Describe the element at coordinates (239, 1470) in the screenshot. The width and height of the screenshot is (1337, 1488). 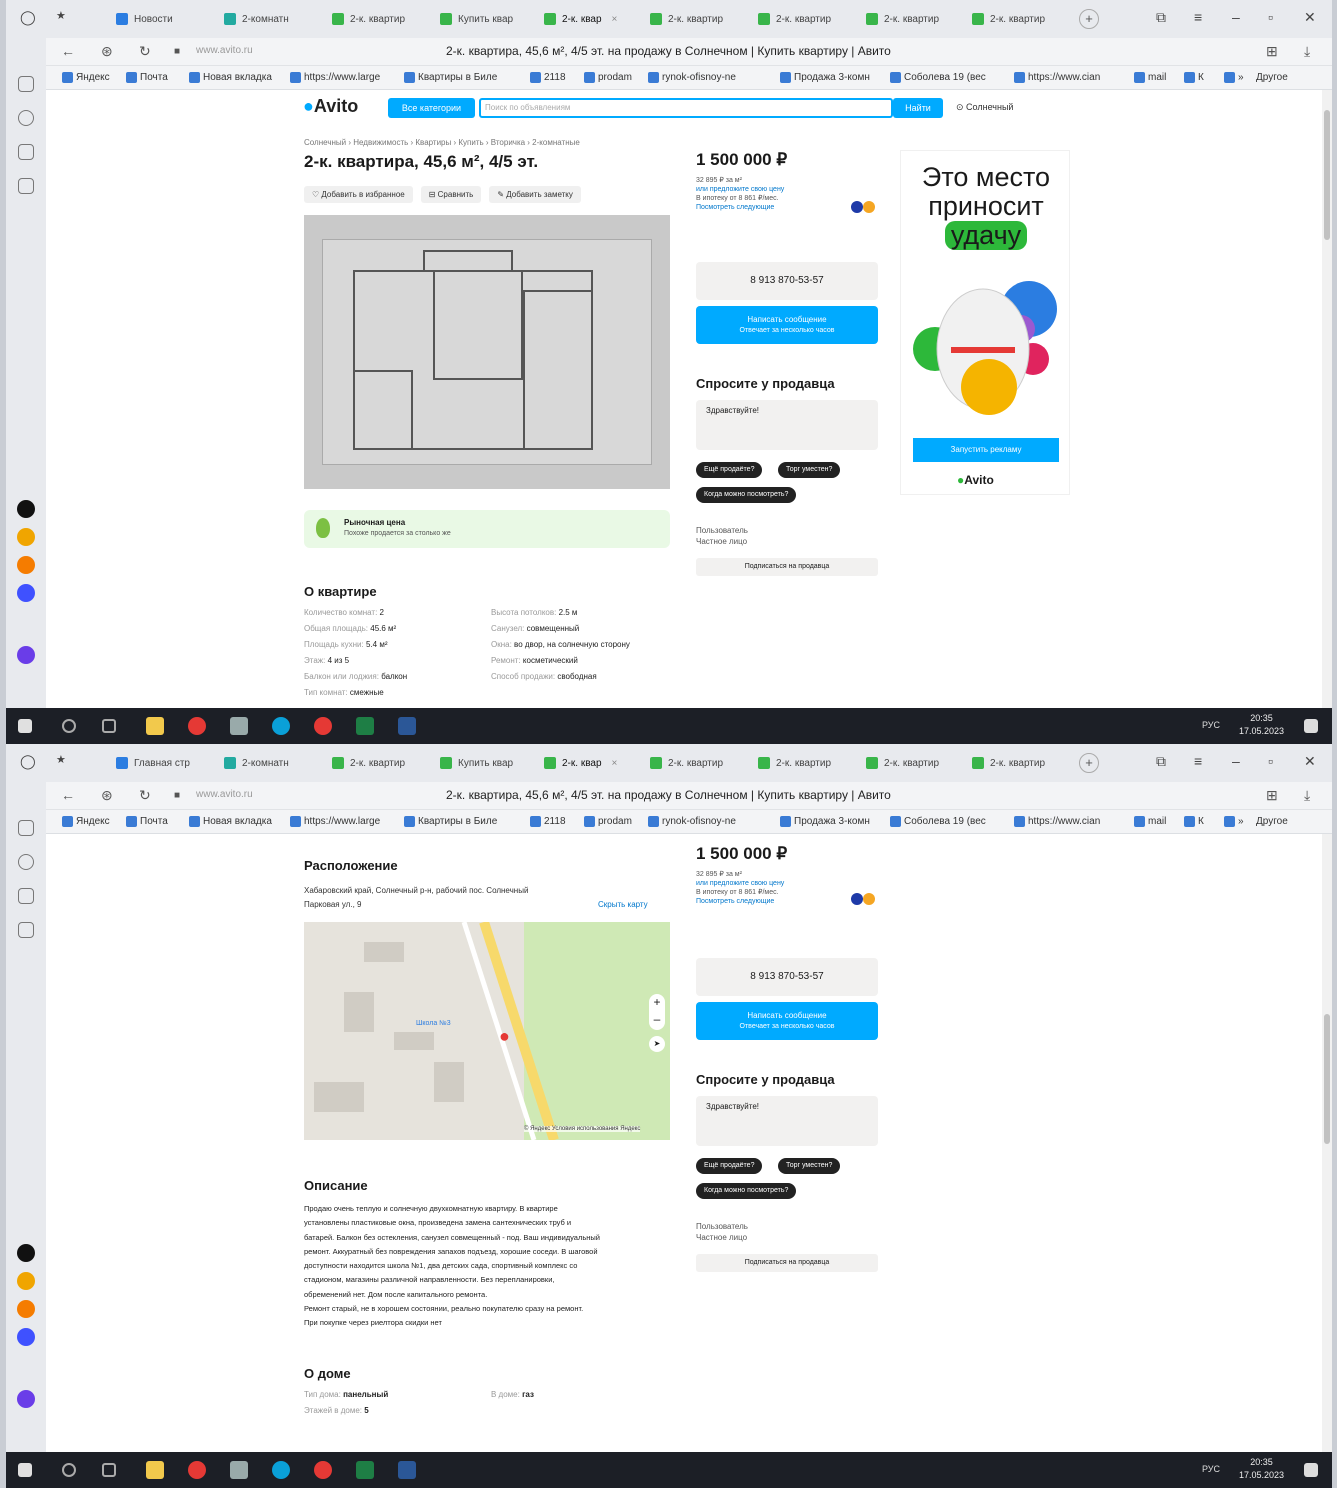
I see `app-icon` at that location.